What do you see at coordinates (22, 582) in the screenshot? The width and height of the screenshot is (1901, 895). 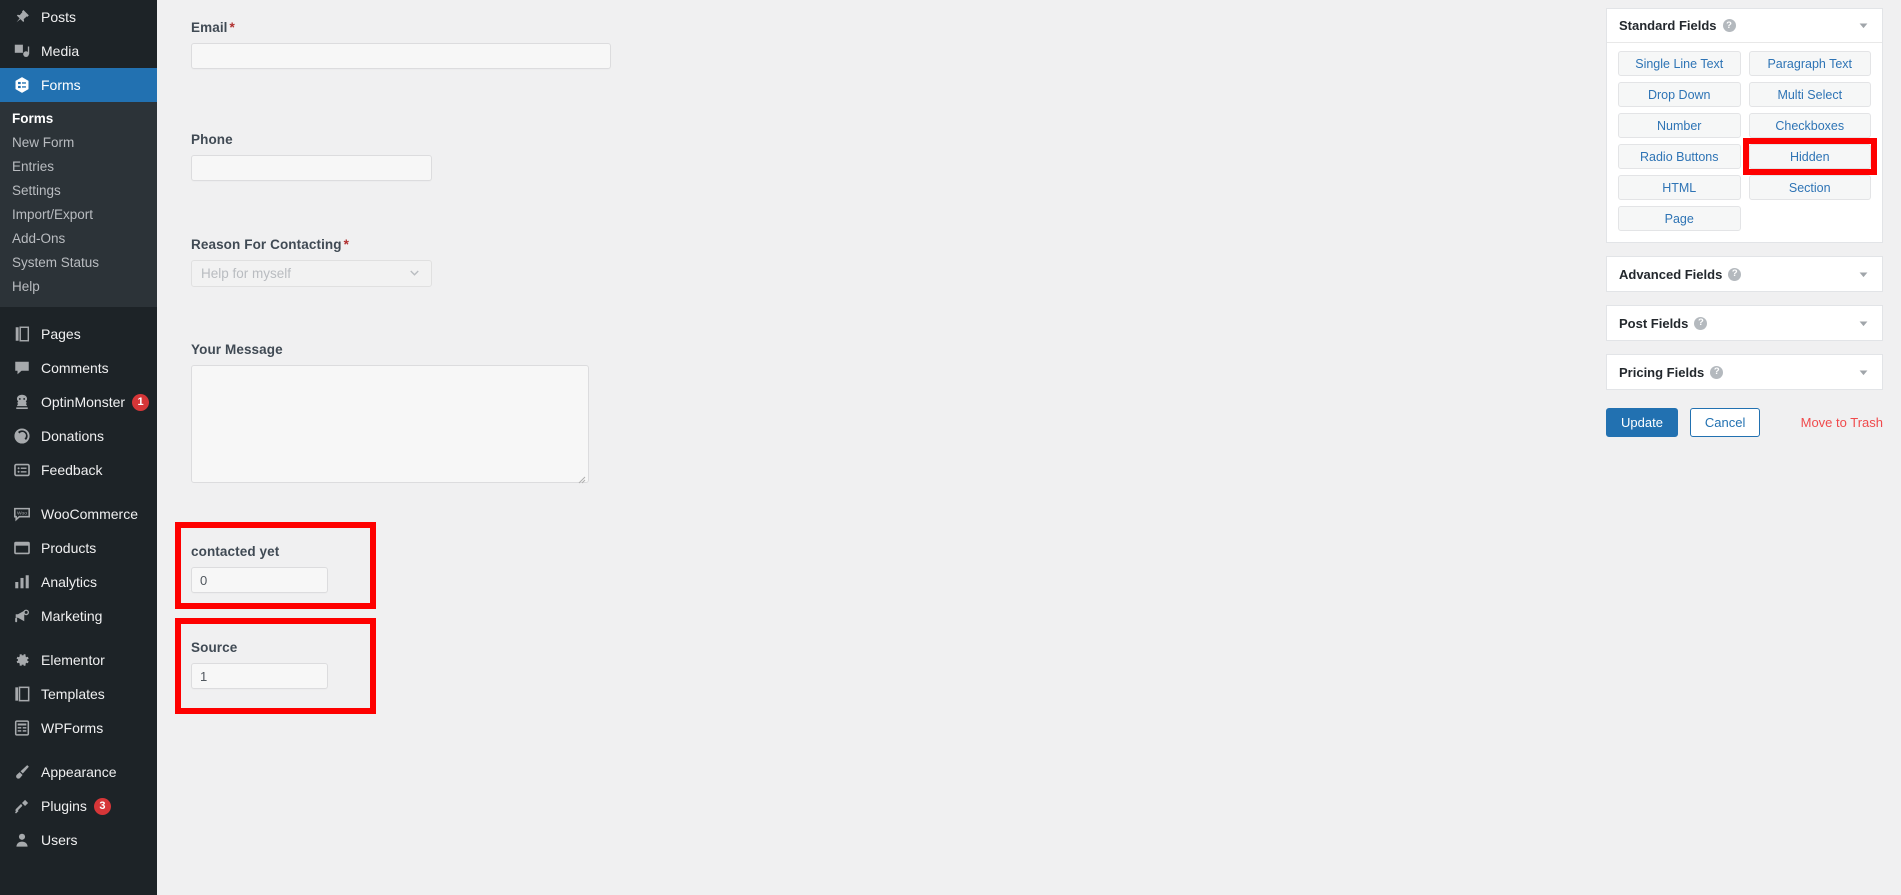 I see `analytics-icon` at bounding box center [22, 582].